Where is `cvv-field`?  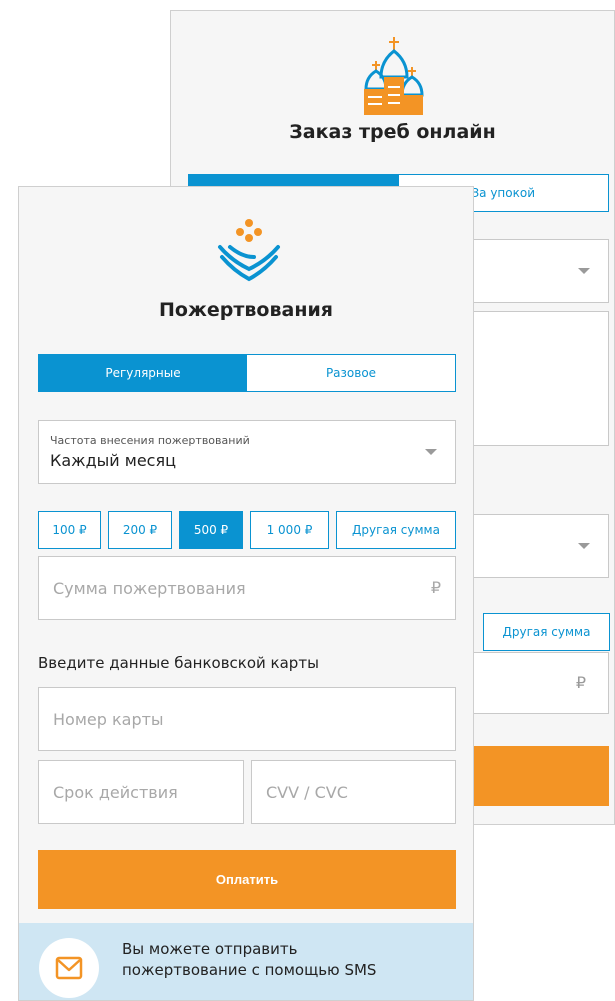 cvv-field is located at coordinates (353, 792).